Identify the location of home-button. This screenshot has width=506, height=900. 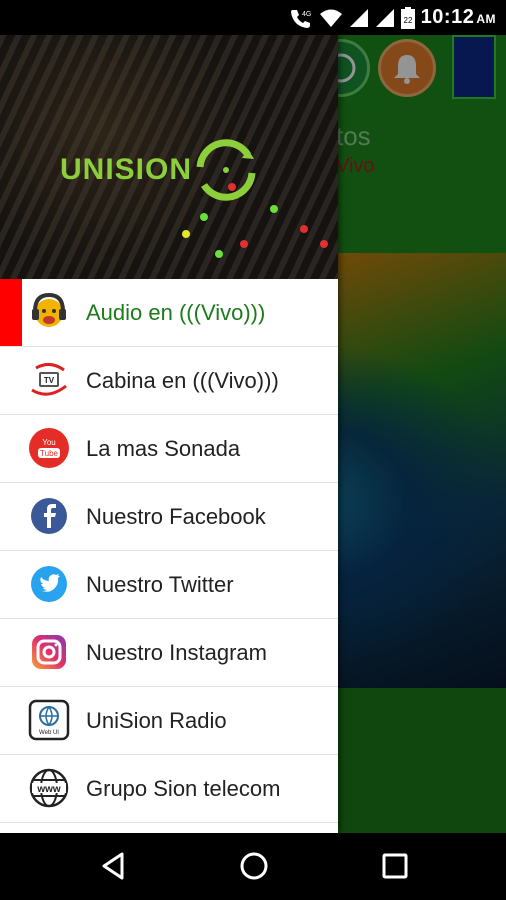
(254, 868).